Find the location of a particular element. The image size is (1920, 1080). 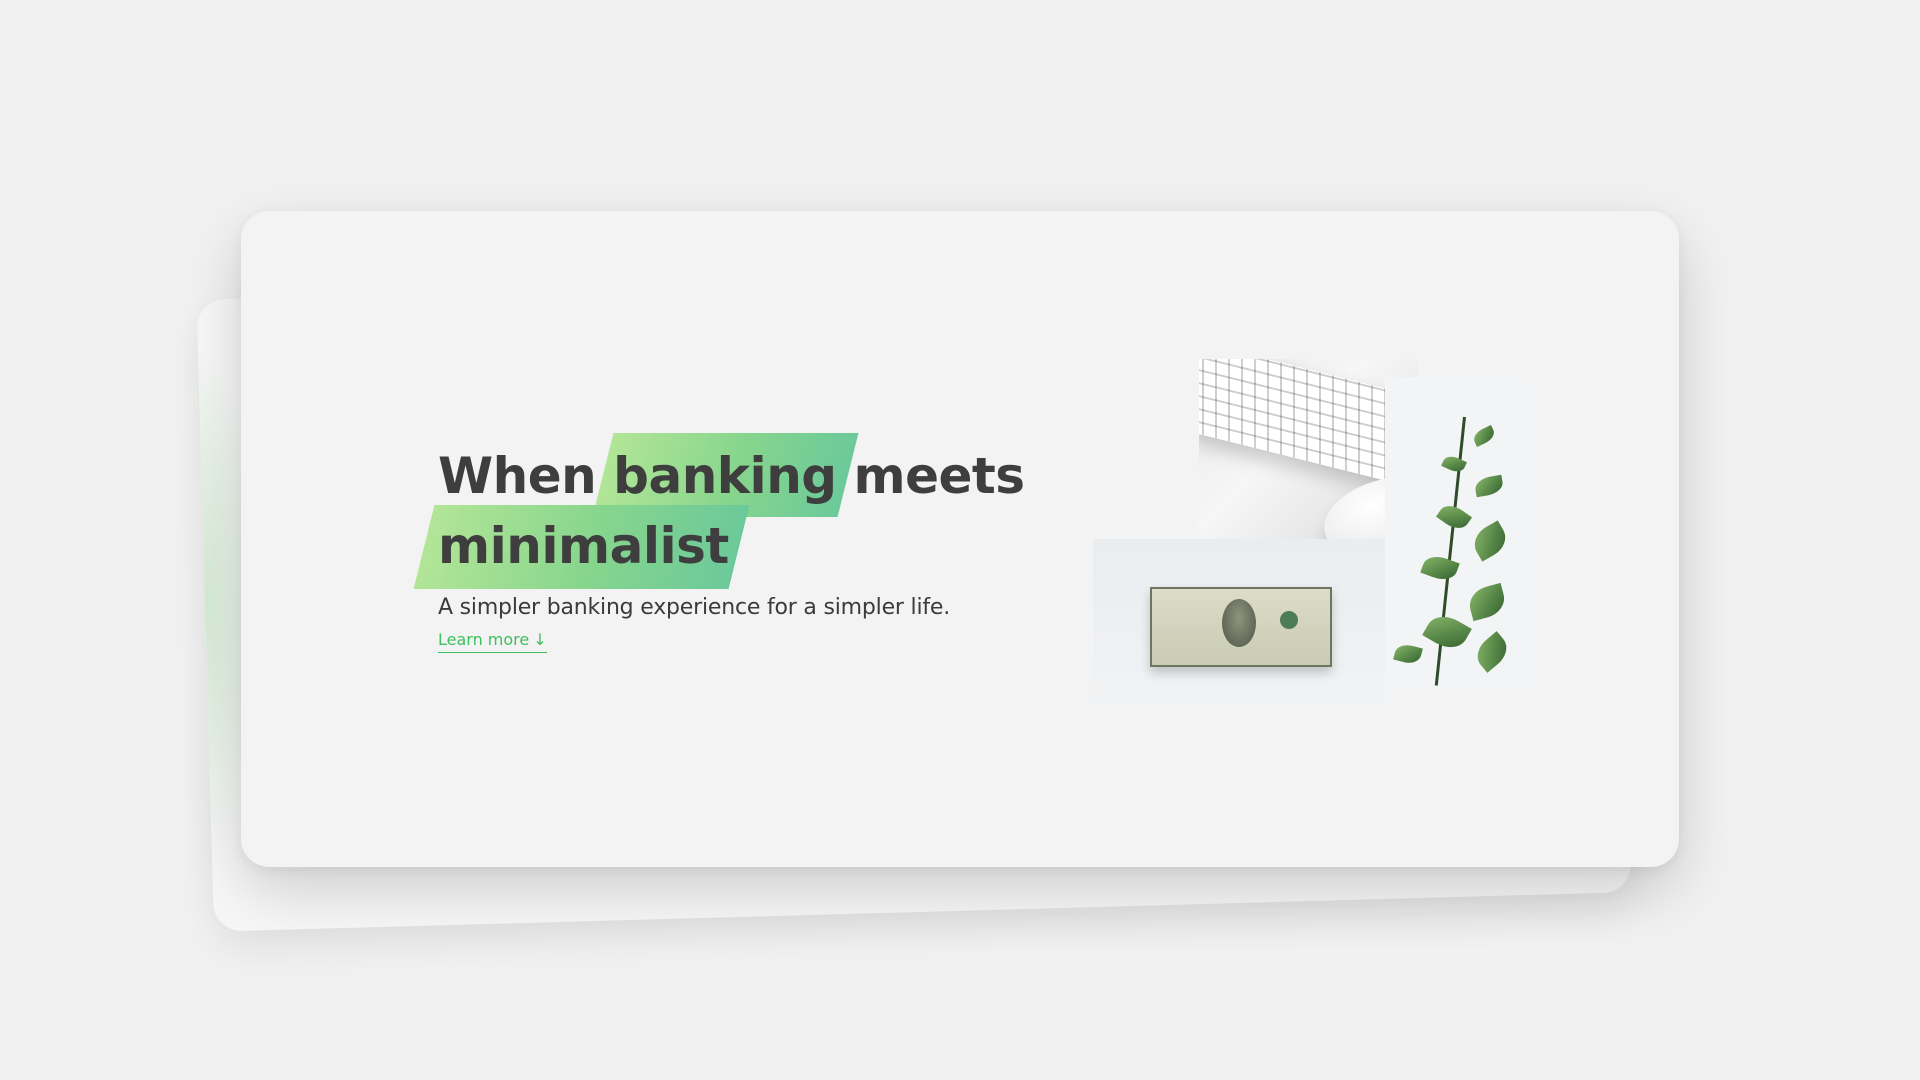

plant-photo is located at coordinates (1459, 534).